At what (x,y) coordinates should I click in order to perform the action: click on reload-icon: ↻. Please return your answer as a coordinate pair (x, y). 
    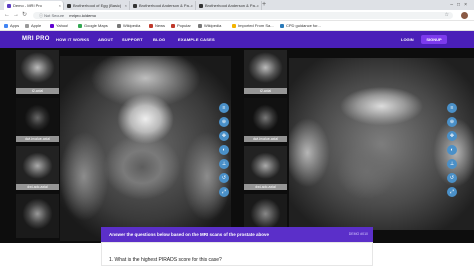
    Looking at the image, I should click on (24, 15).